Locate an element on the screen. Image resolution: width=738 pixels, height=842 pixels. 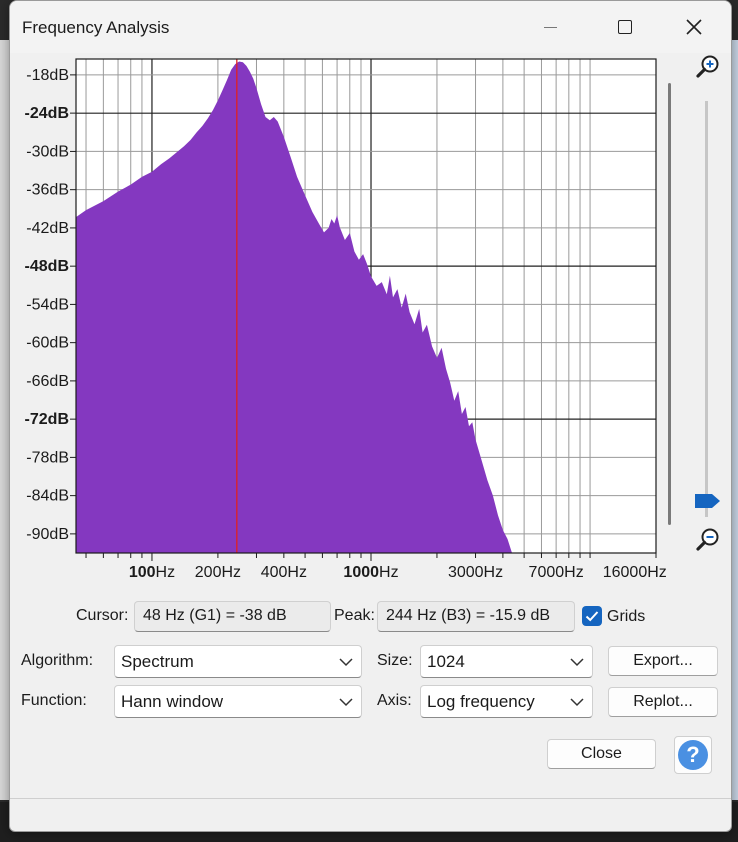
maximize-button is located at coordinates (625, 27).